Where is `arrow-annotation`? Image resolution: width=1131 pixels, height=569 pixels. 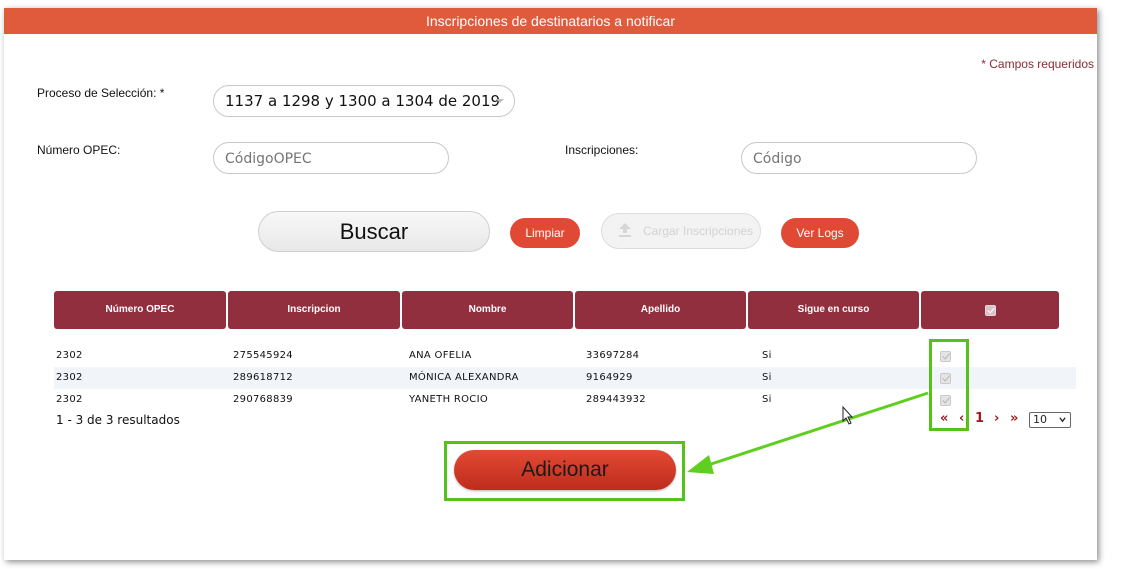 arrow-annotation is located at coordinates (808, 432).